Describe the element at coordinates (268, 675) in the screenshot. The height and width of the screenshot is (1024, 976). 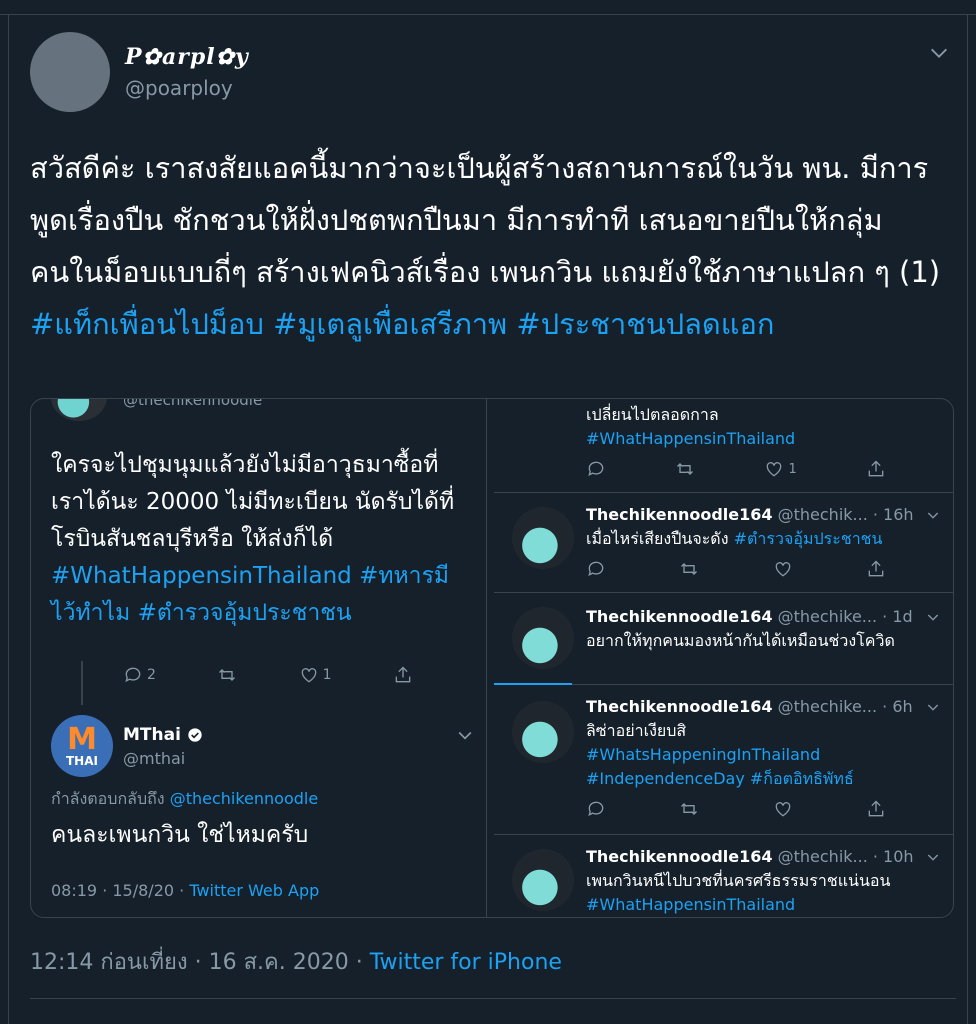
I see `reply-actions: 2 1` at that location.